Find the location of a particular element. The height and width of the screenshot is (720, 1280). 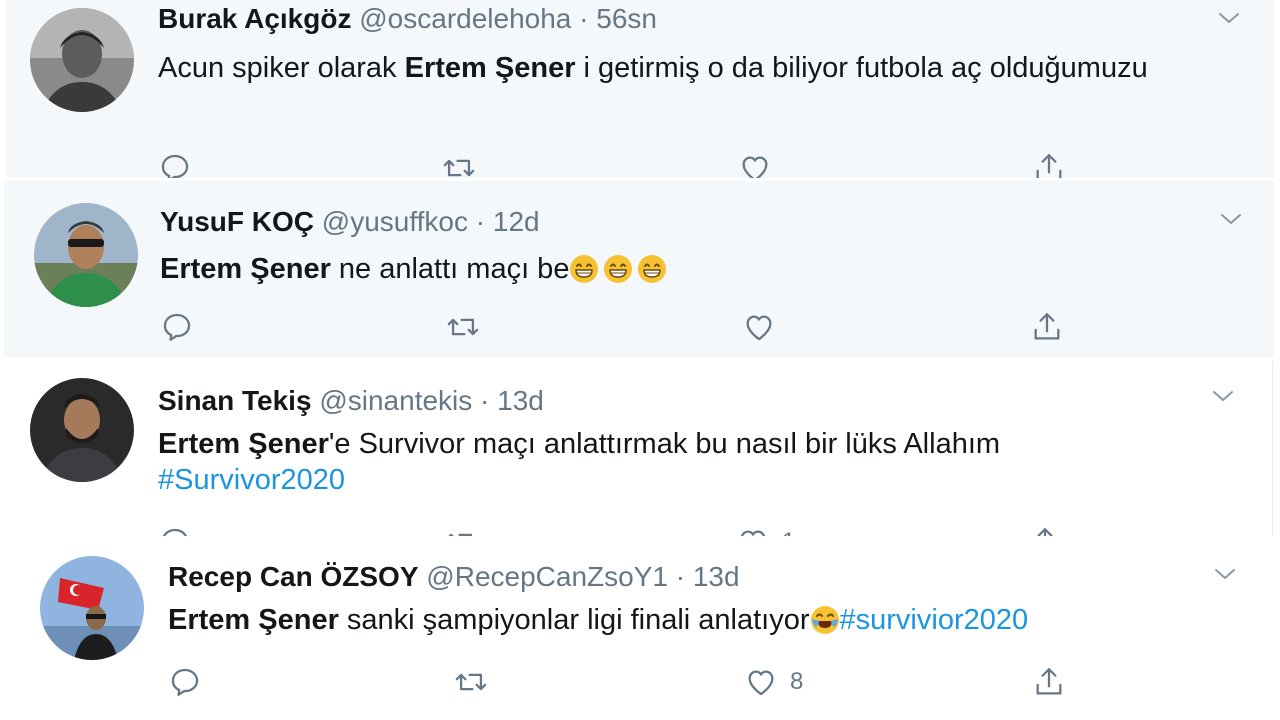

user-handle: @yusuffkoc is located at coordinates (395, 221).